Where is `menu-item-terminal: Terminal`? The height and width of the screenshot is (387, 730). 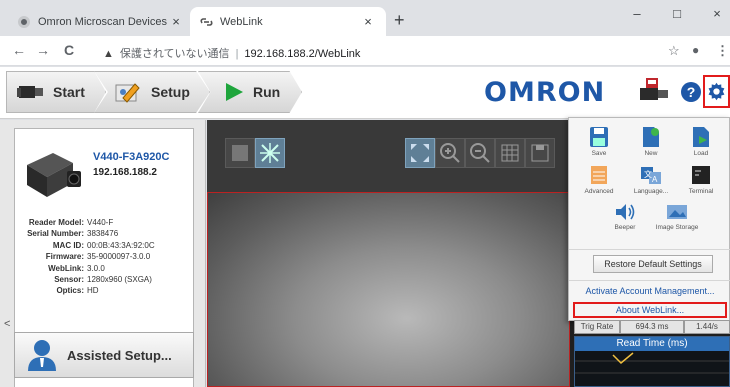
menu-item-terminal: Terminal is located at coordinates (701, 179).